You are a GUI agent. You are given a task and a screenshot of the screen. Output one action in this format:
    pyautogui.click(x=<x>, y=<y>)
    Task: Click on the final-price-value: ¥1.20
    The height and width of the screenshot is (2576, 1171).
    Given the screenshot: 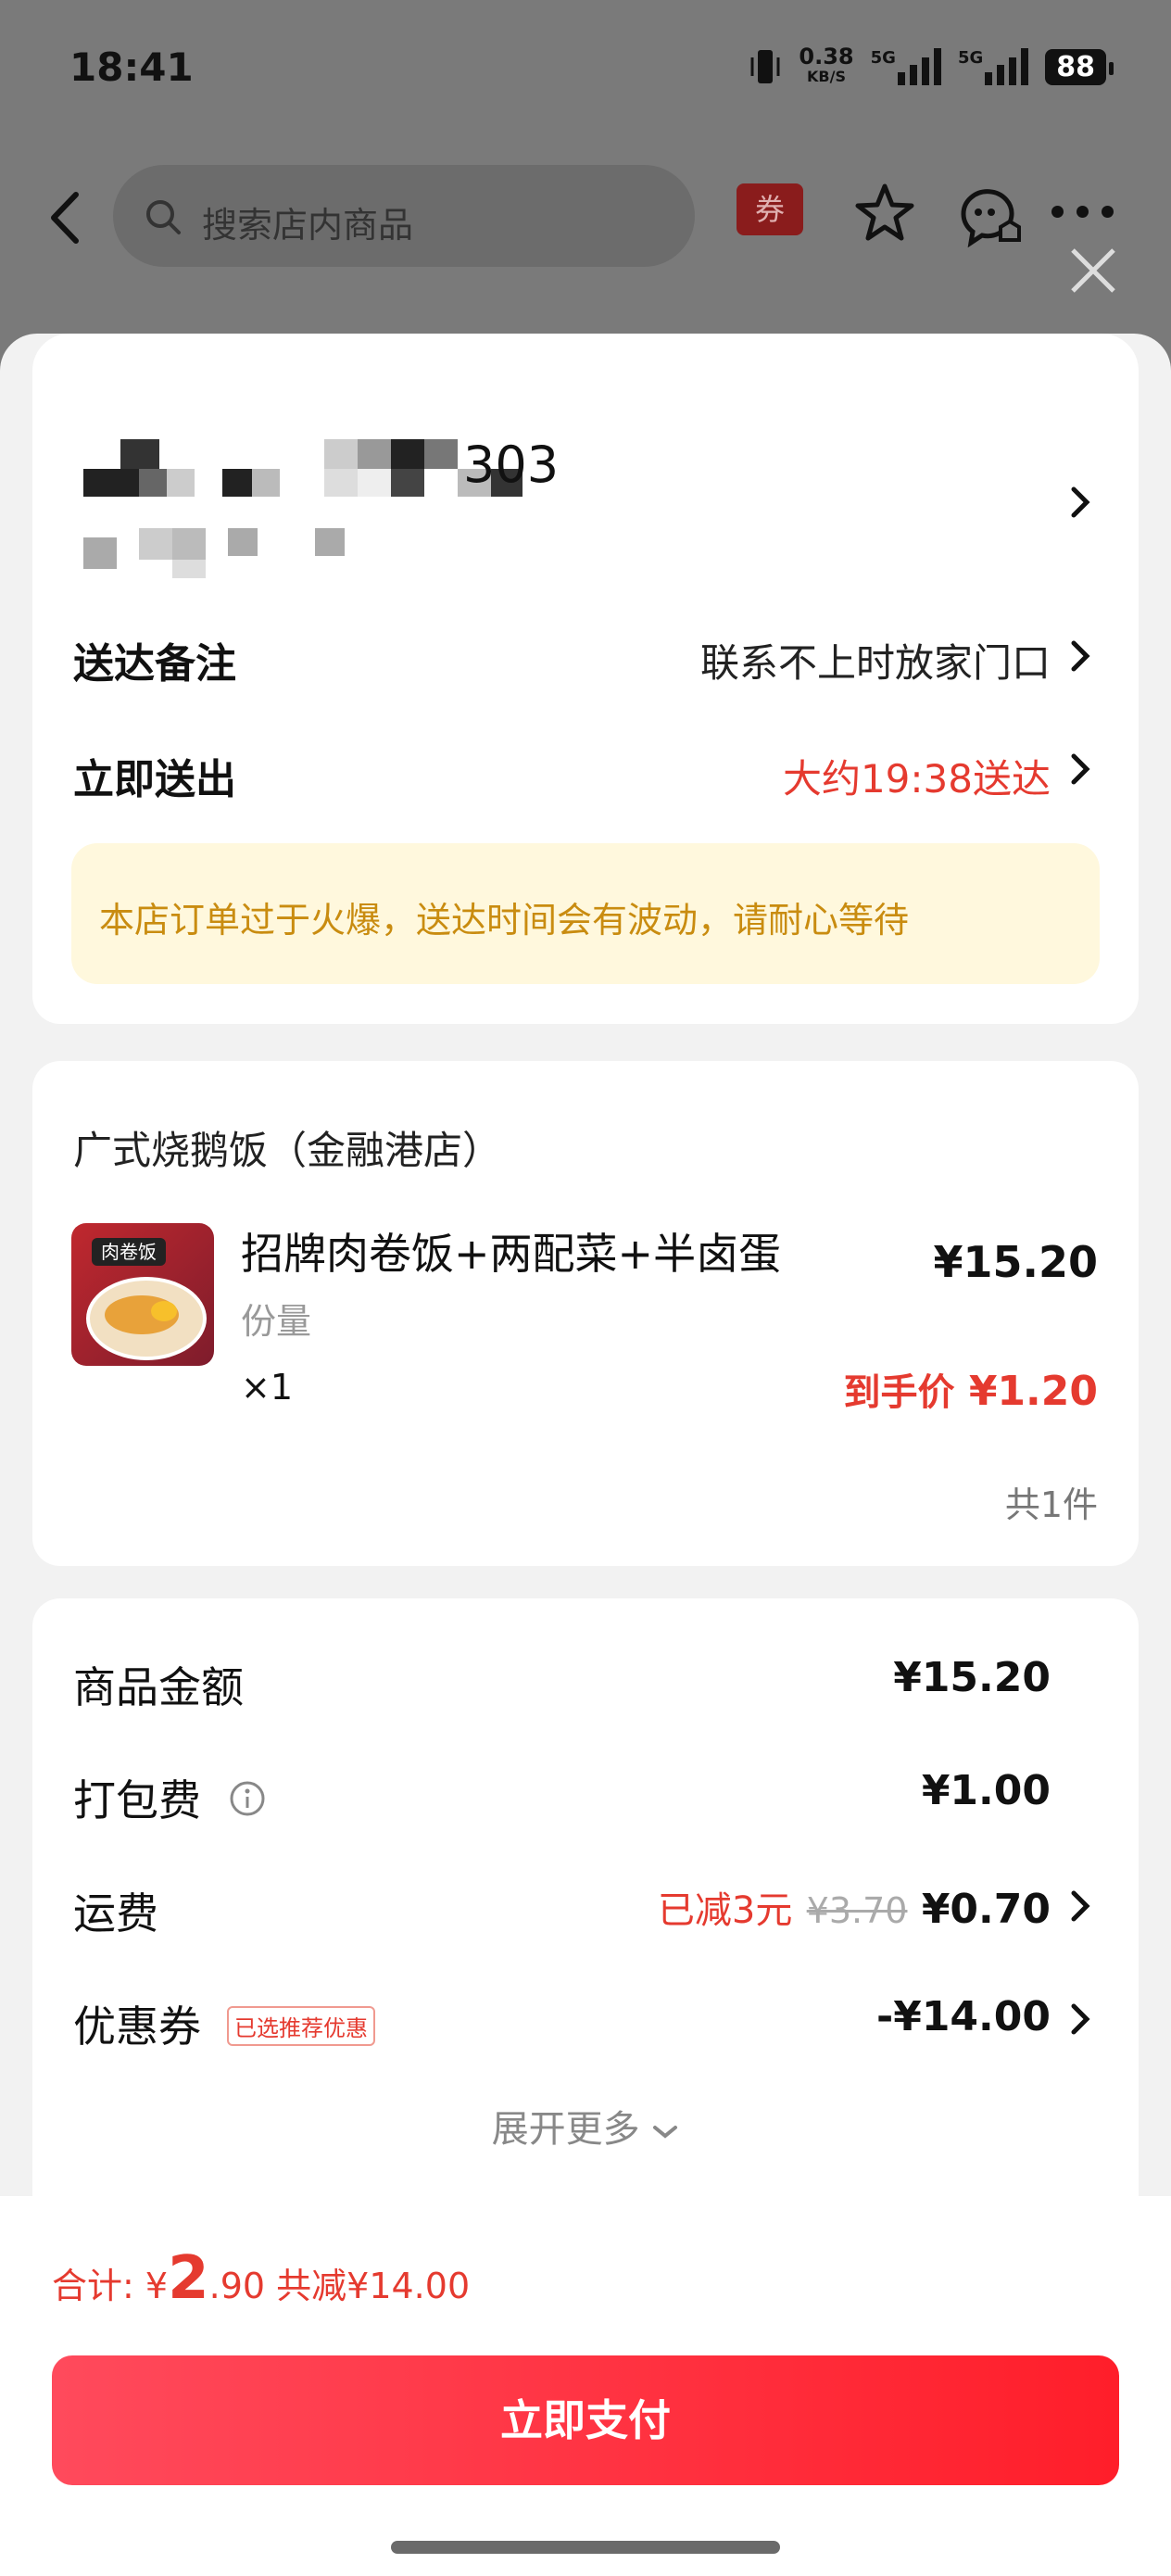 What is the action you would take?
    pyautogui.click(x=1033, y=1391)
    